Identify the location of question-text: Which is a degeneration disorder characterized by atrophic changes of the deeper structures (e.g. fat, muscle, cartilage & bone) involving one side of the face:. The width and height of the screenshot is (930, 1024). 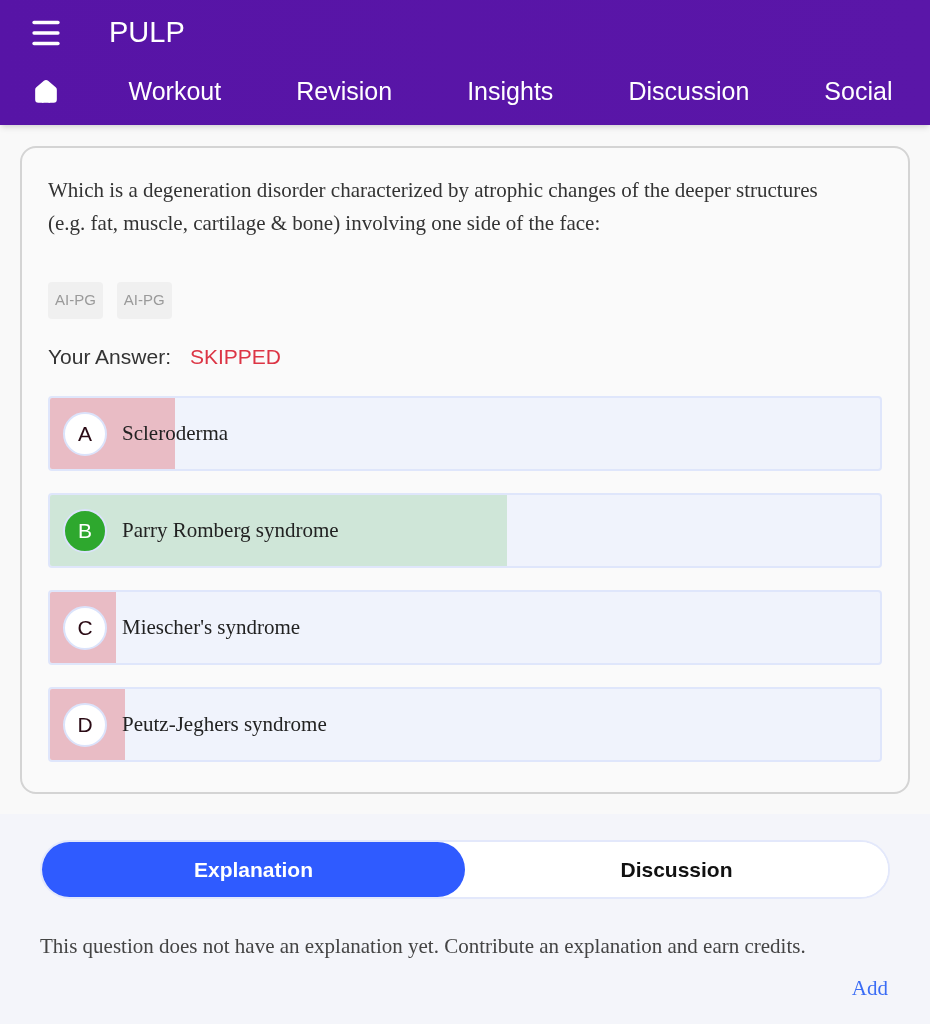
(433, 207).